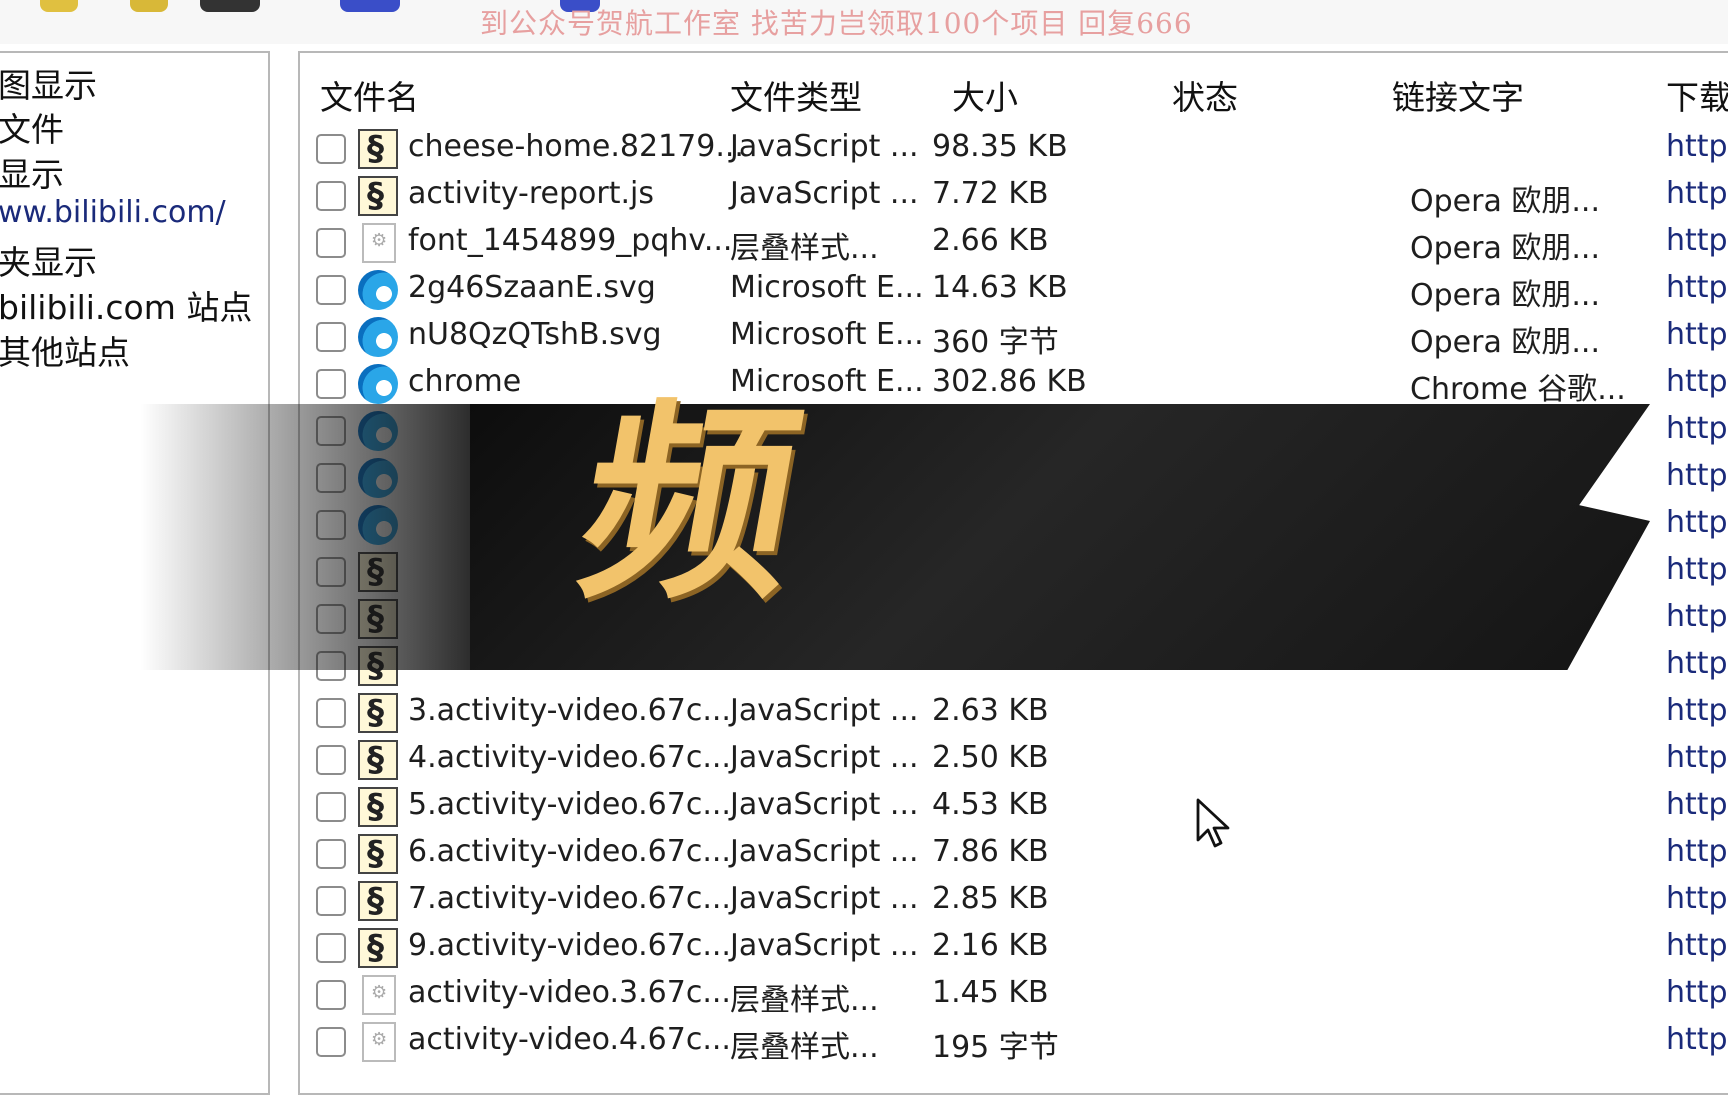  Describe the element at coordinates (65, 350) in the screenshot. I see `tree-item-other-sites: 其他站点` at that location.